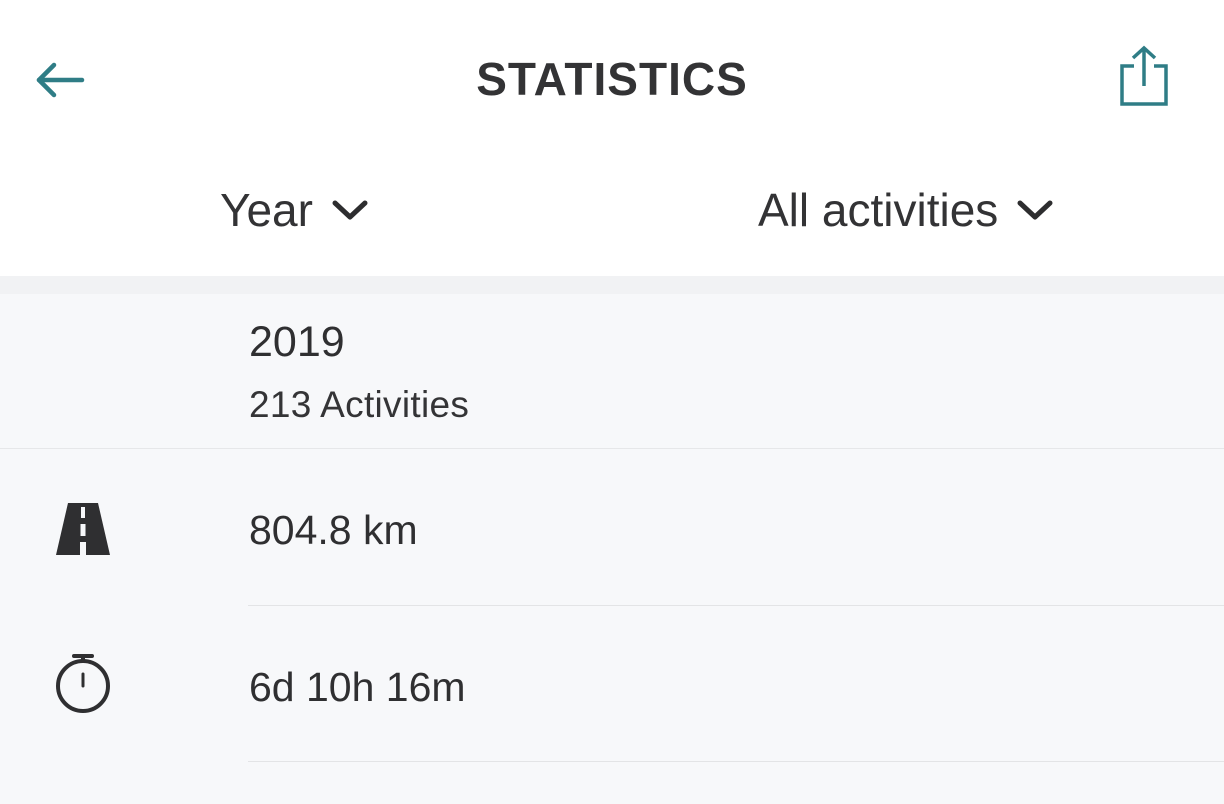 Image resolution: width=1224 pixels, height=804 pixels. I want to click on stopwatch-icon, so click(83, 683).